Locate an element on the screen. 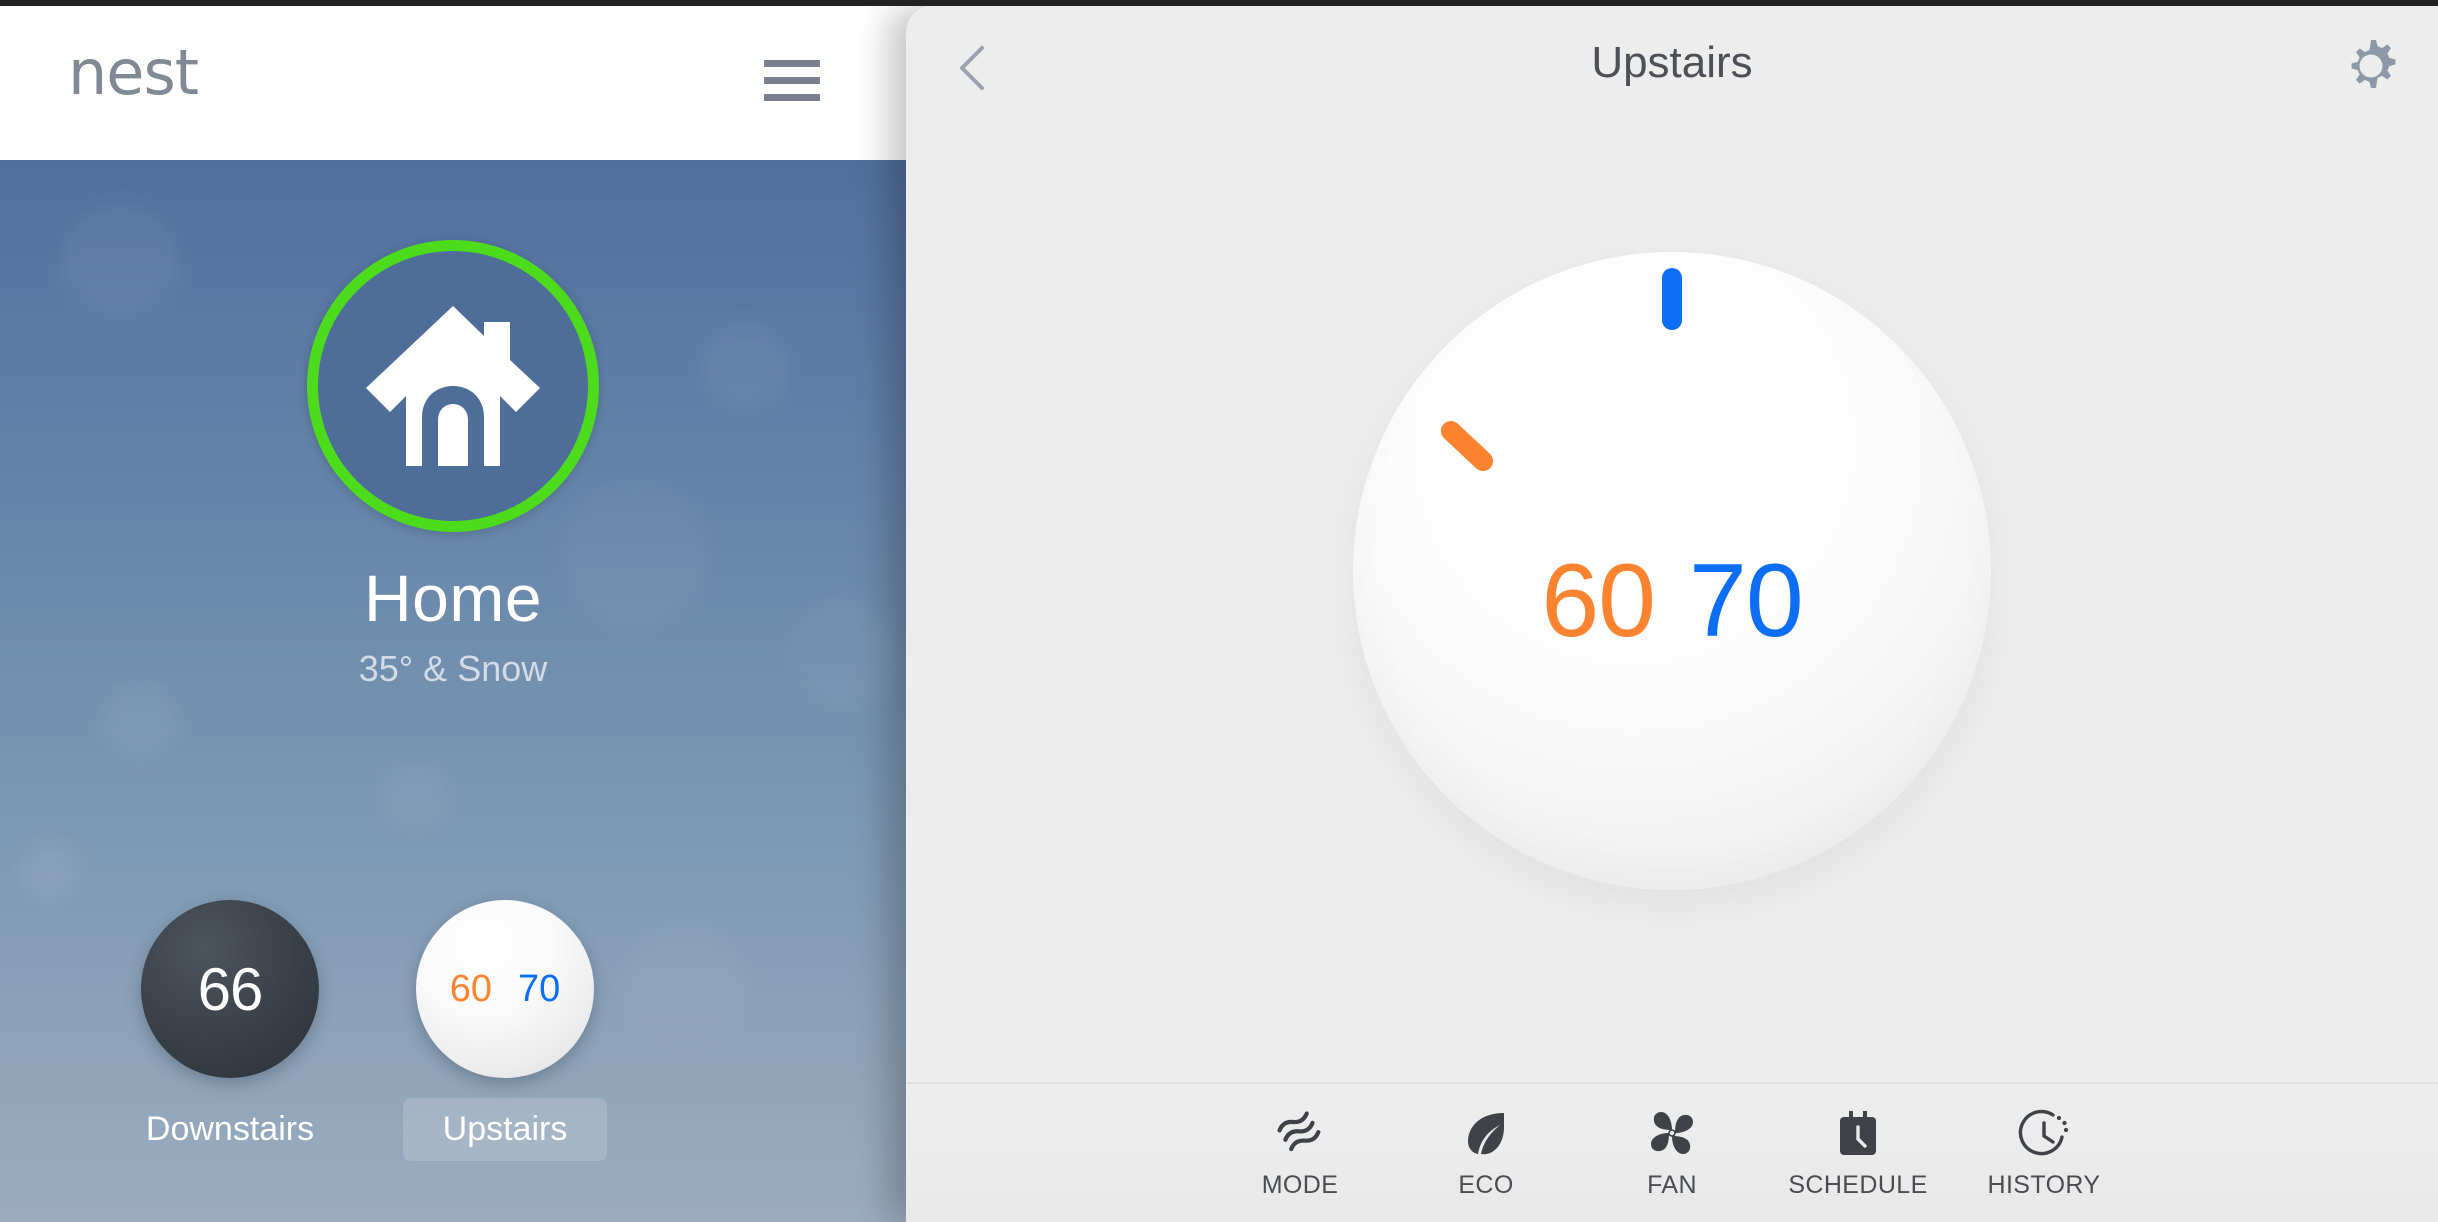  thermostat-card-upstairs: 60 70 Upstairs is located at coordinates (505, 1031).